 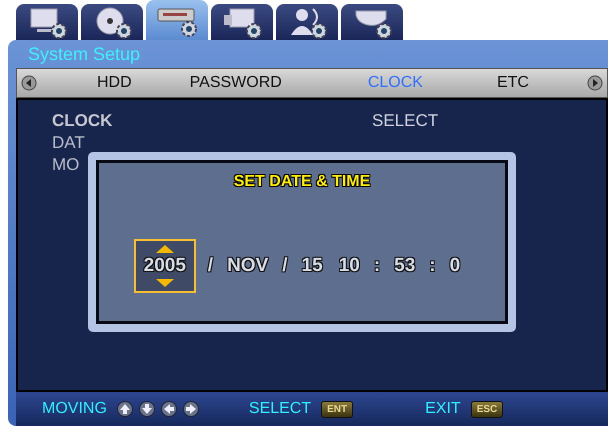 What do you see at coordinates (455, 266) in the screenshot?
I see `date-field: 0` at bounding box center [455, 266].